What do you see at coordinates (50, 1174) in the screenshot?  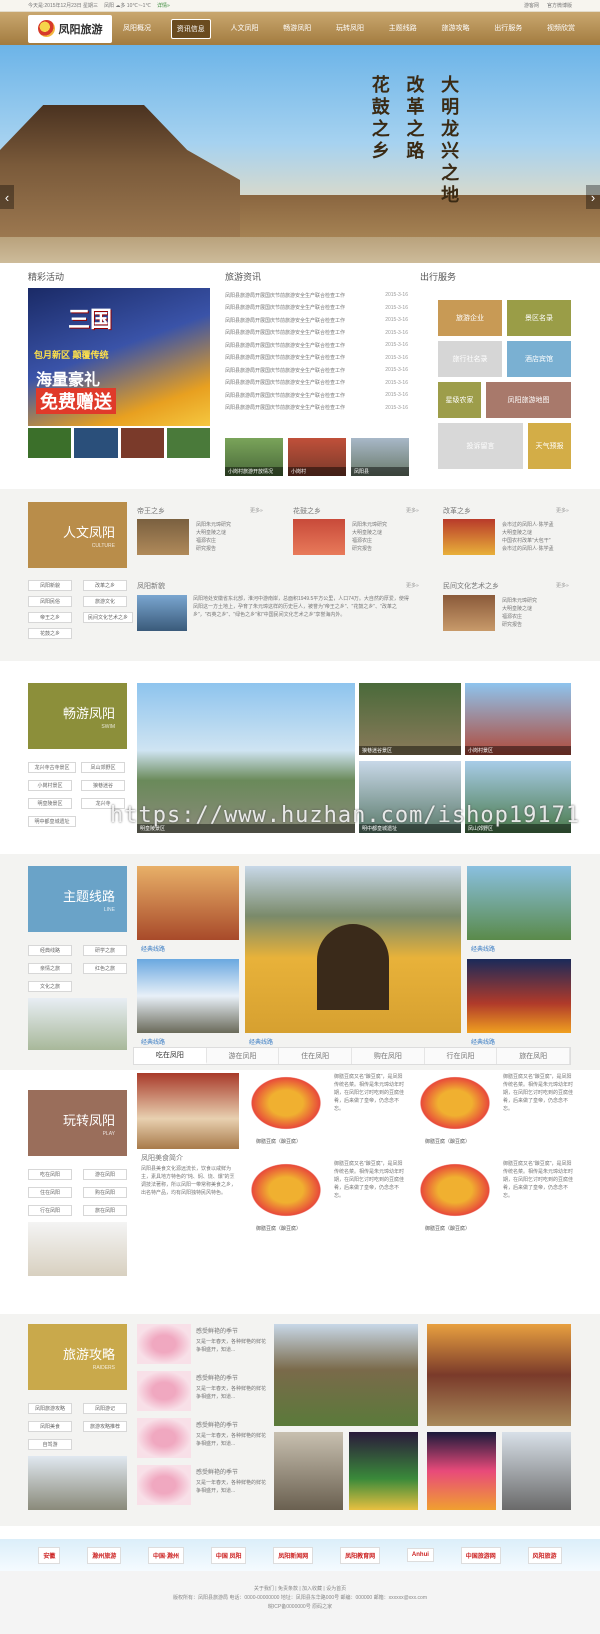 I see `play-sub-link: 吃在凤阳` at bounding box center [50, 1174].